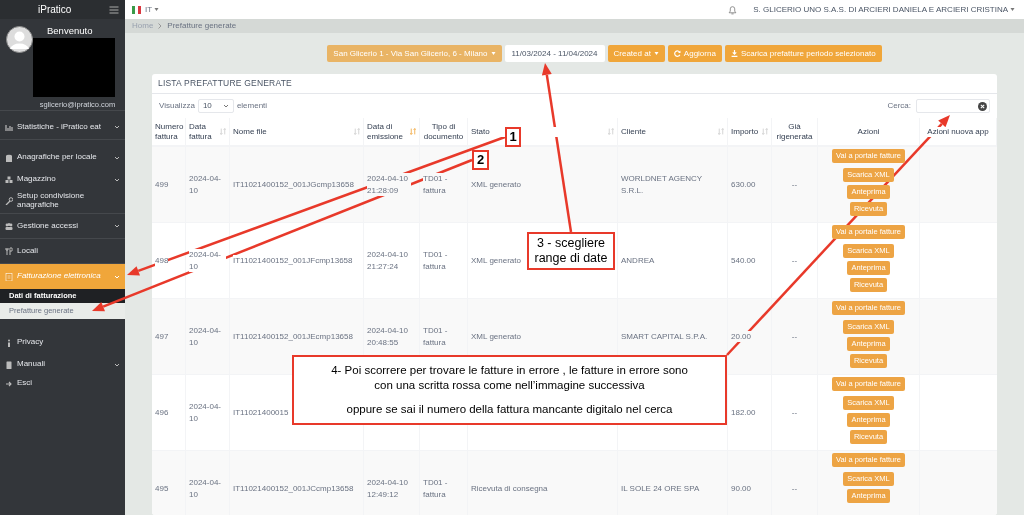 The height and width of the screenshot is (515, 1024). What do you see at coordinates (62, 342) in the screenshot?
I see `sidebar-item: Privacy` at bounding box center [62, 342].